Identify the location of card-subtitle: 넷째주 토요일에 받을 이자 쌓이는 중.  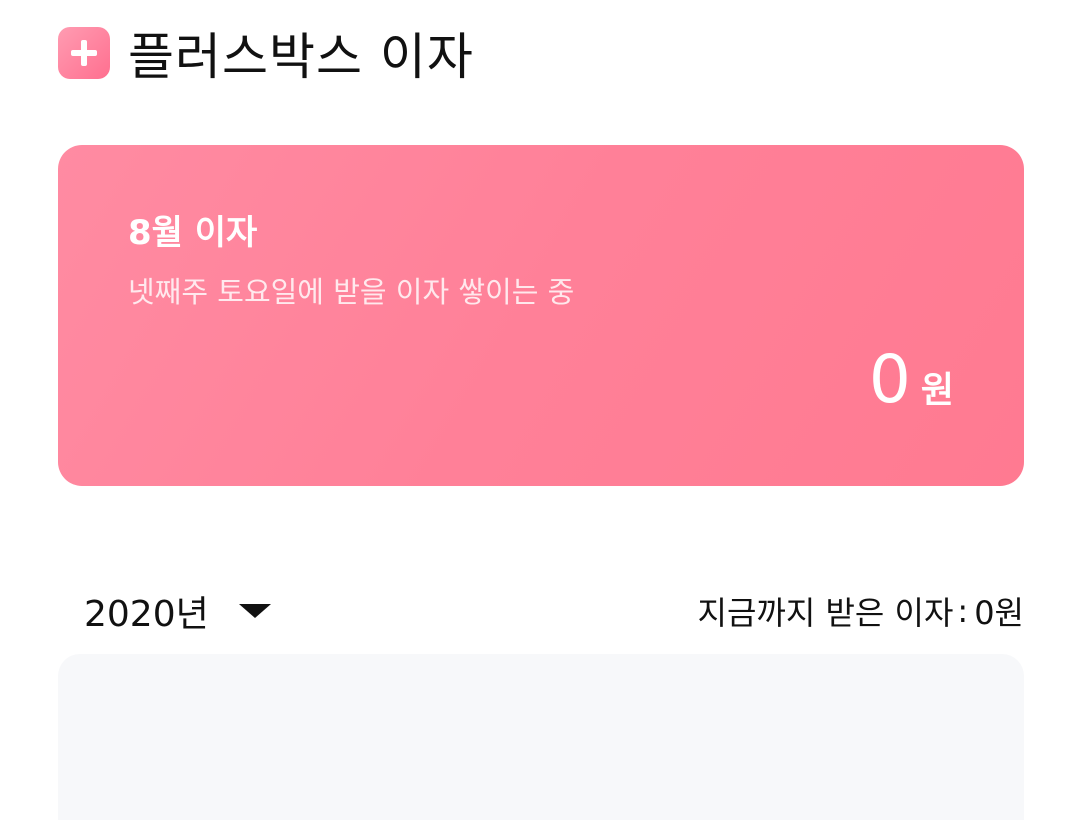
(351, 292).